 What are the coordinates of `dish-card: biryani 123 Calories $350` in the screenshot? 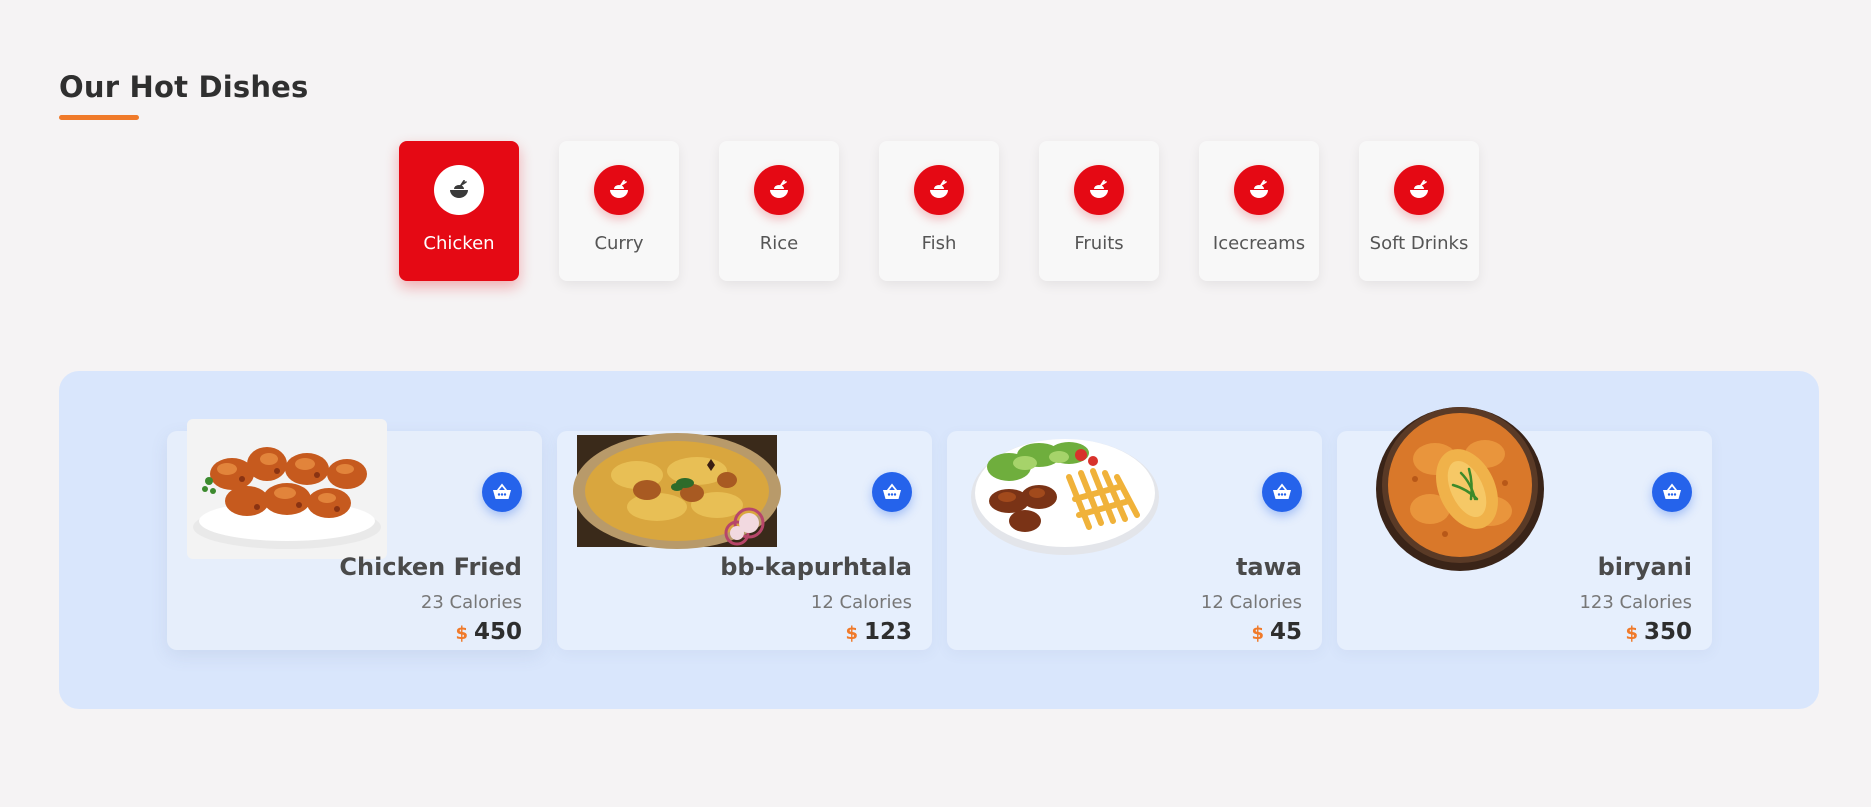 It's located at (1524, 528).